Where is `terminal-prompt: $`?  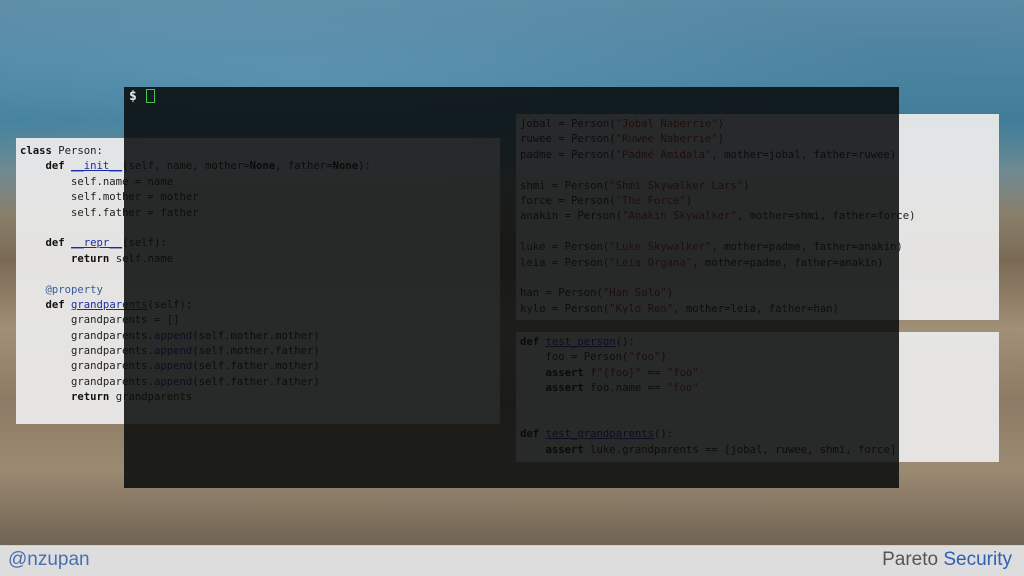 terminal-prompt: $ is located at coordinates (133, 96).